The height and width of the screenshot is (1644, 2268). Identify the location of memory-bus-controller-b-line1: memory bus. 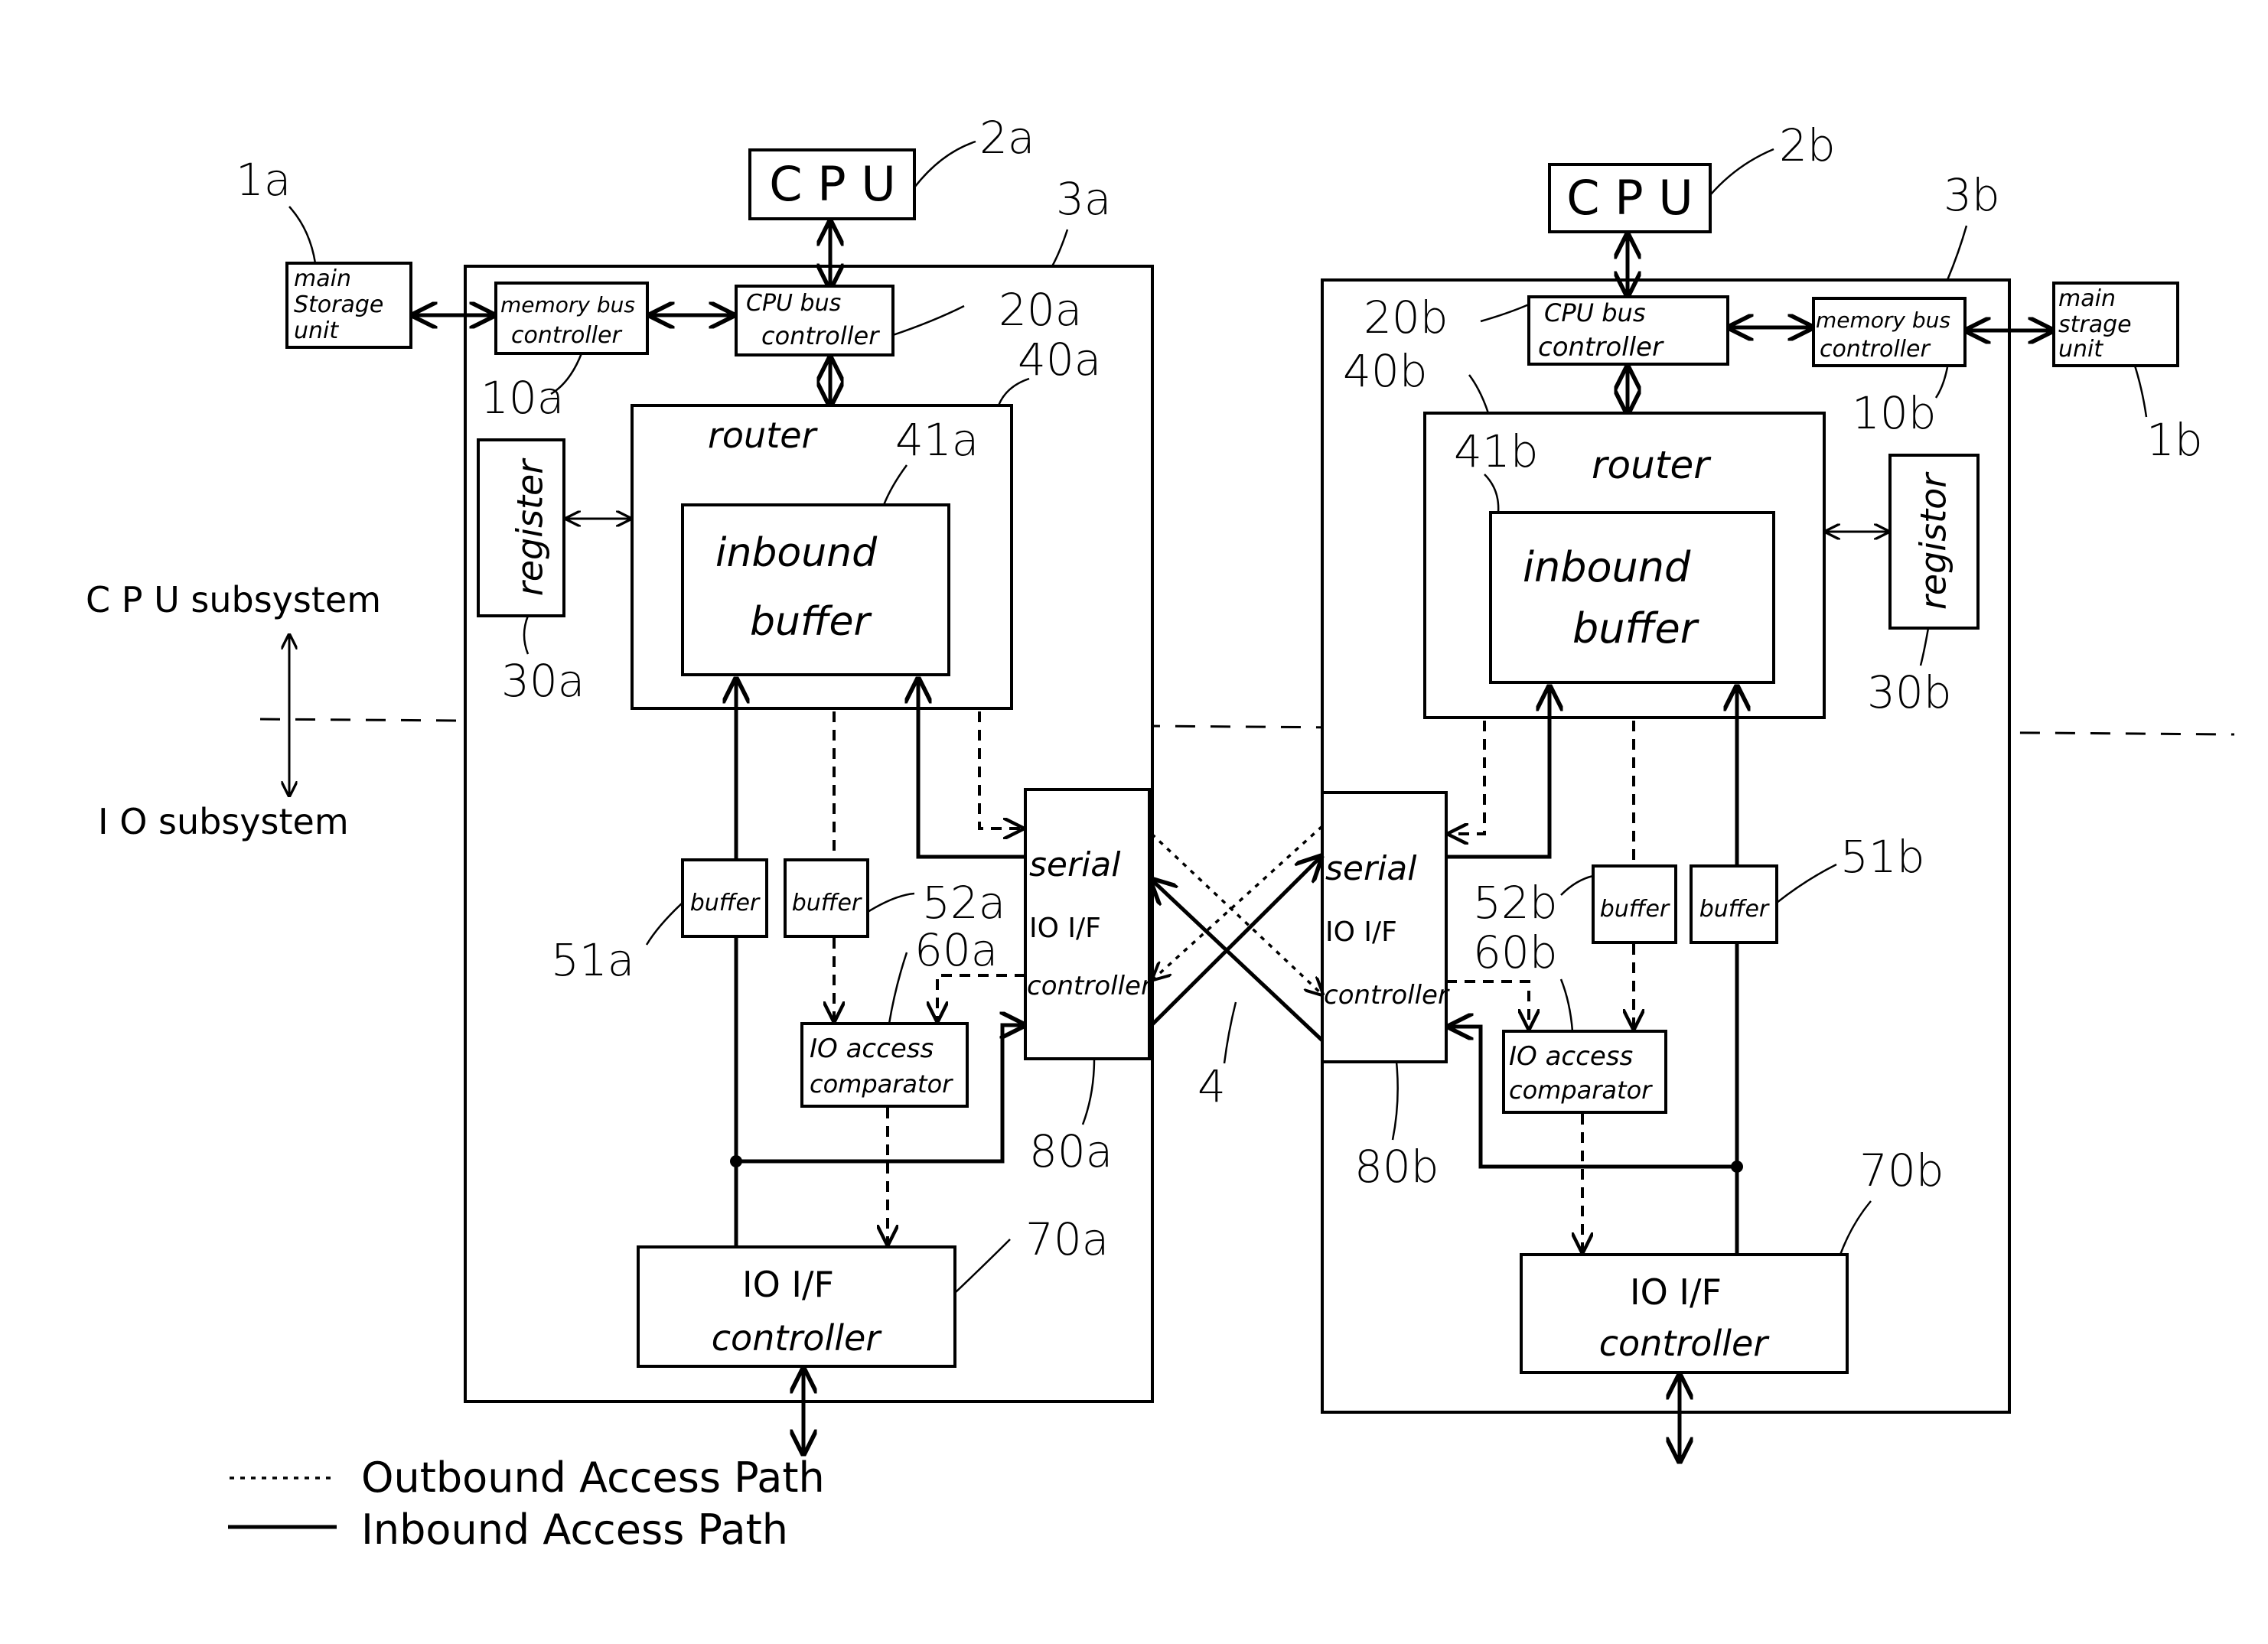
(1883, 321).